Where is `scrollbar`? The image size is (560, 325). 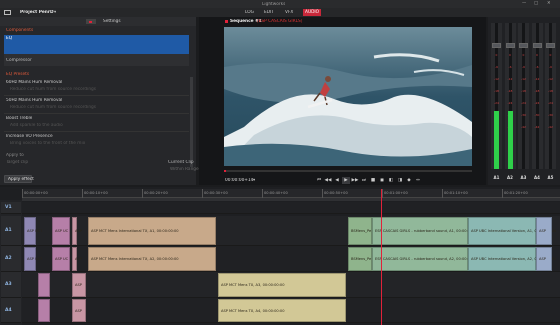 scrollbar is located at coordinates (191, 122).